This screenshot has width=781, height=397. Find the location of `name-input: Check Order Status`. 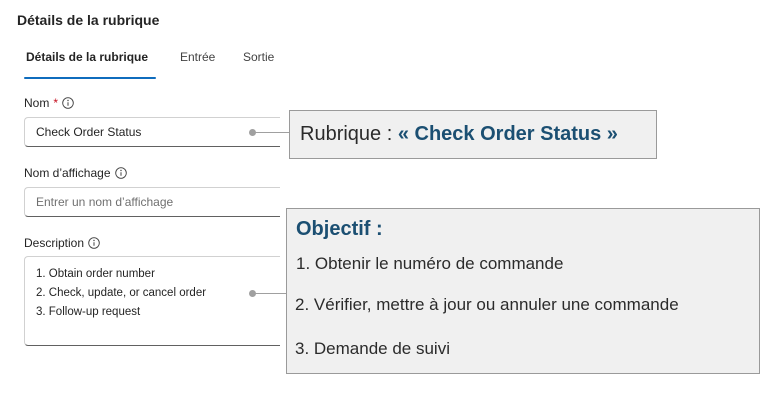

name-input: Check Order Status is located at coordinates (152, 132).